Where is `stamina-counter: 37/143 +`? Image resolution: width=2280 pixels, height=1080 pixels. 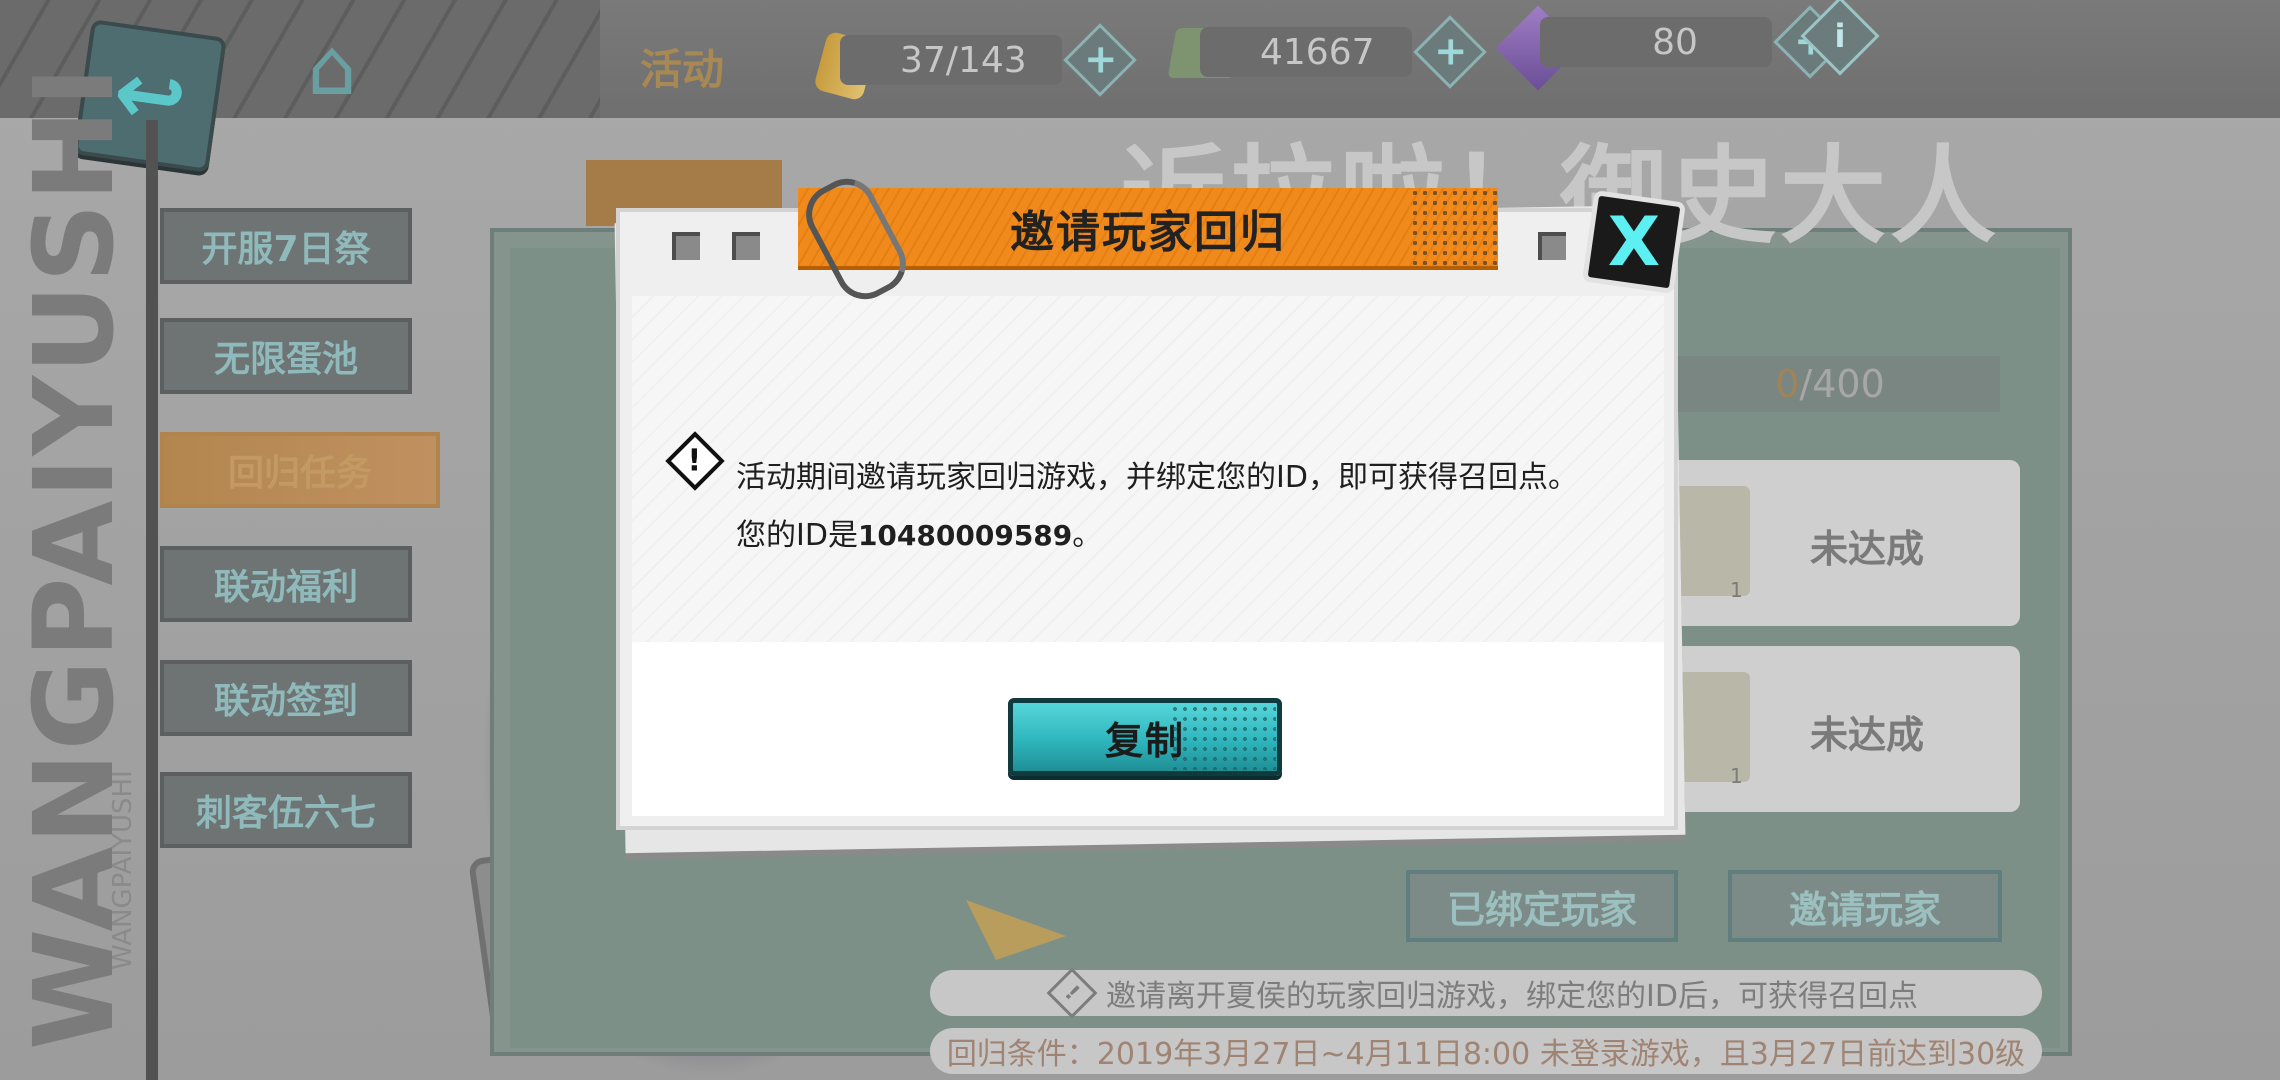
stamina-counter: 37/143 + is located at coordinates (988, 60).